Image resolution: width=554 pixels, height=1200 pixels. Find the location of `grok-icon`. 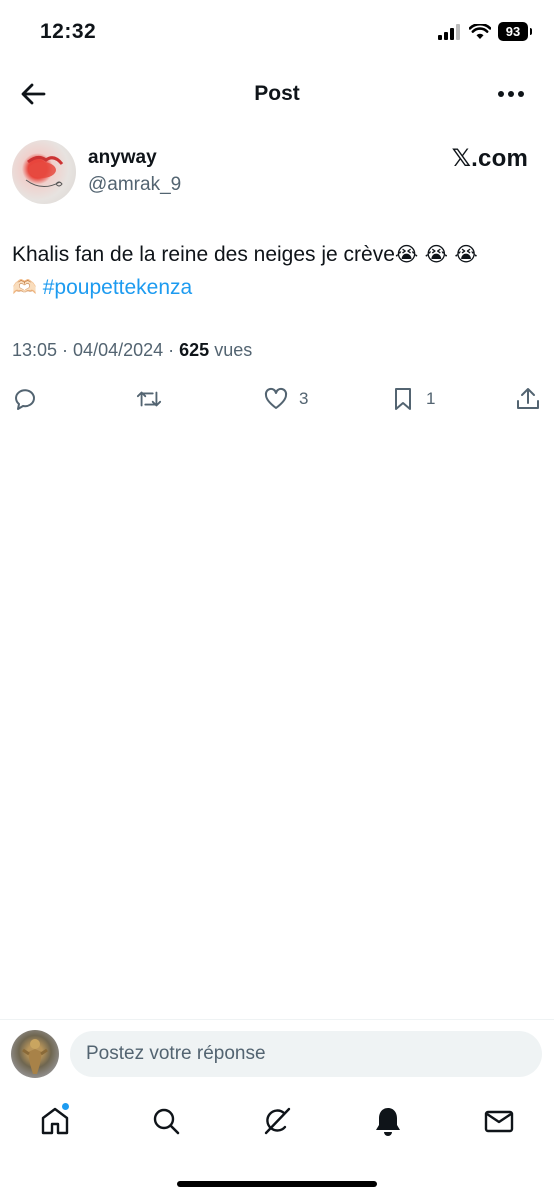

grok-icon is located at coordinates (277, 1121).